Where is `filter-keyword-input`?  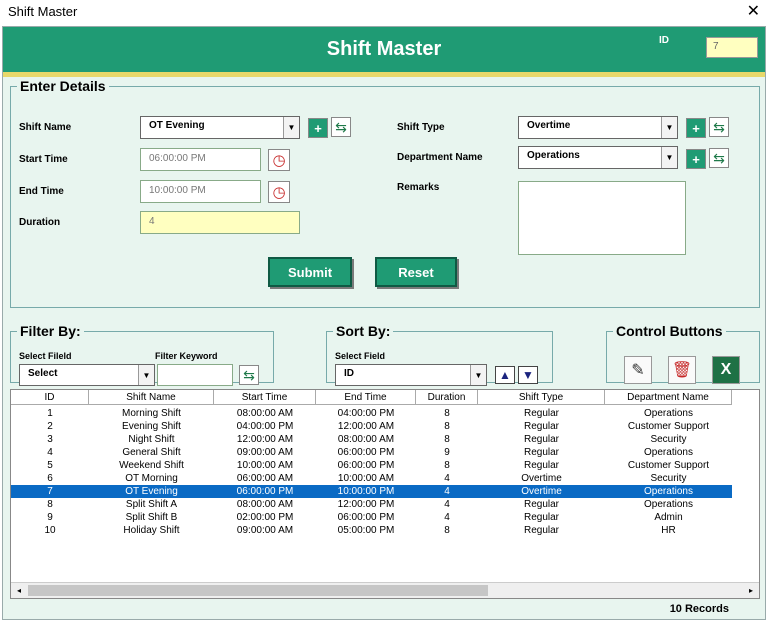 filter-keyword-input is located at coordinates (195, 375).